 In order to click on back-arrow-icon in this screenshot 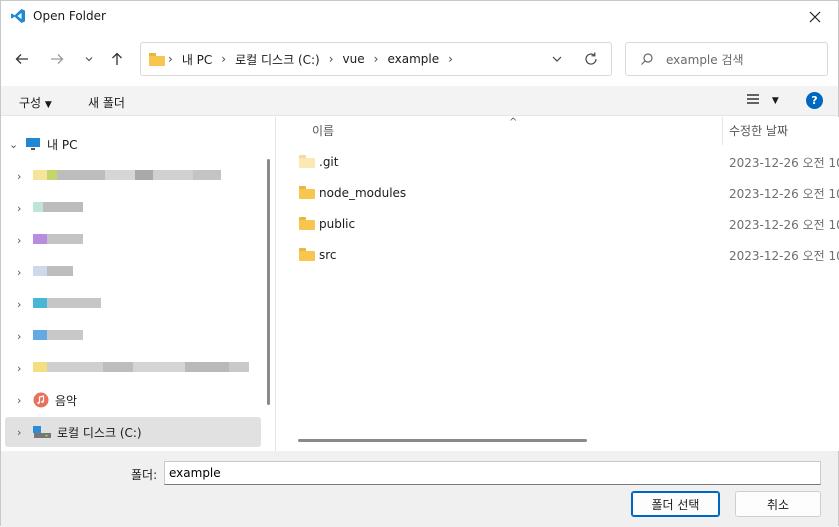, I will do `click(21, 59)`.